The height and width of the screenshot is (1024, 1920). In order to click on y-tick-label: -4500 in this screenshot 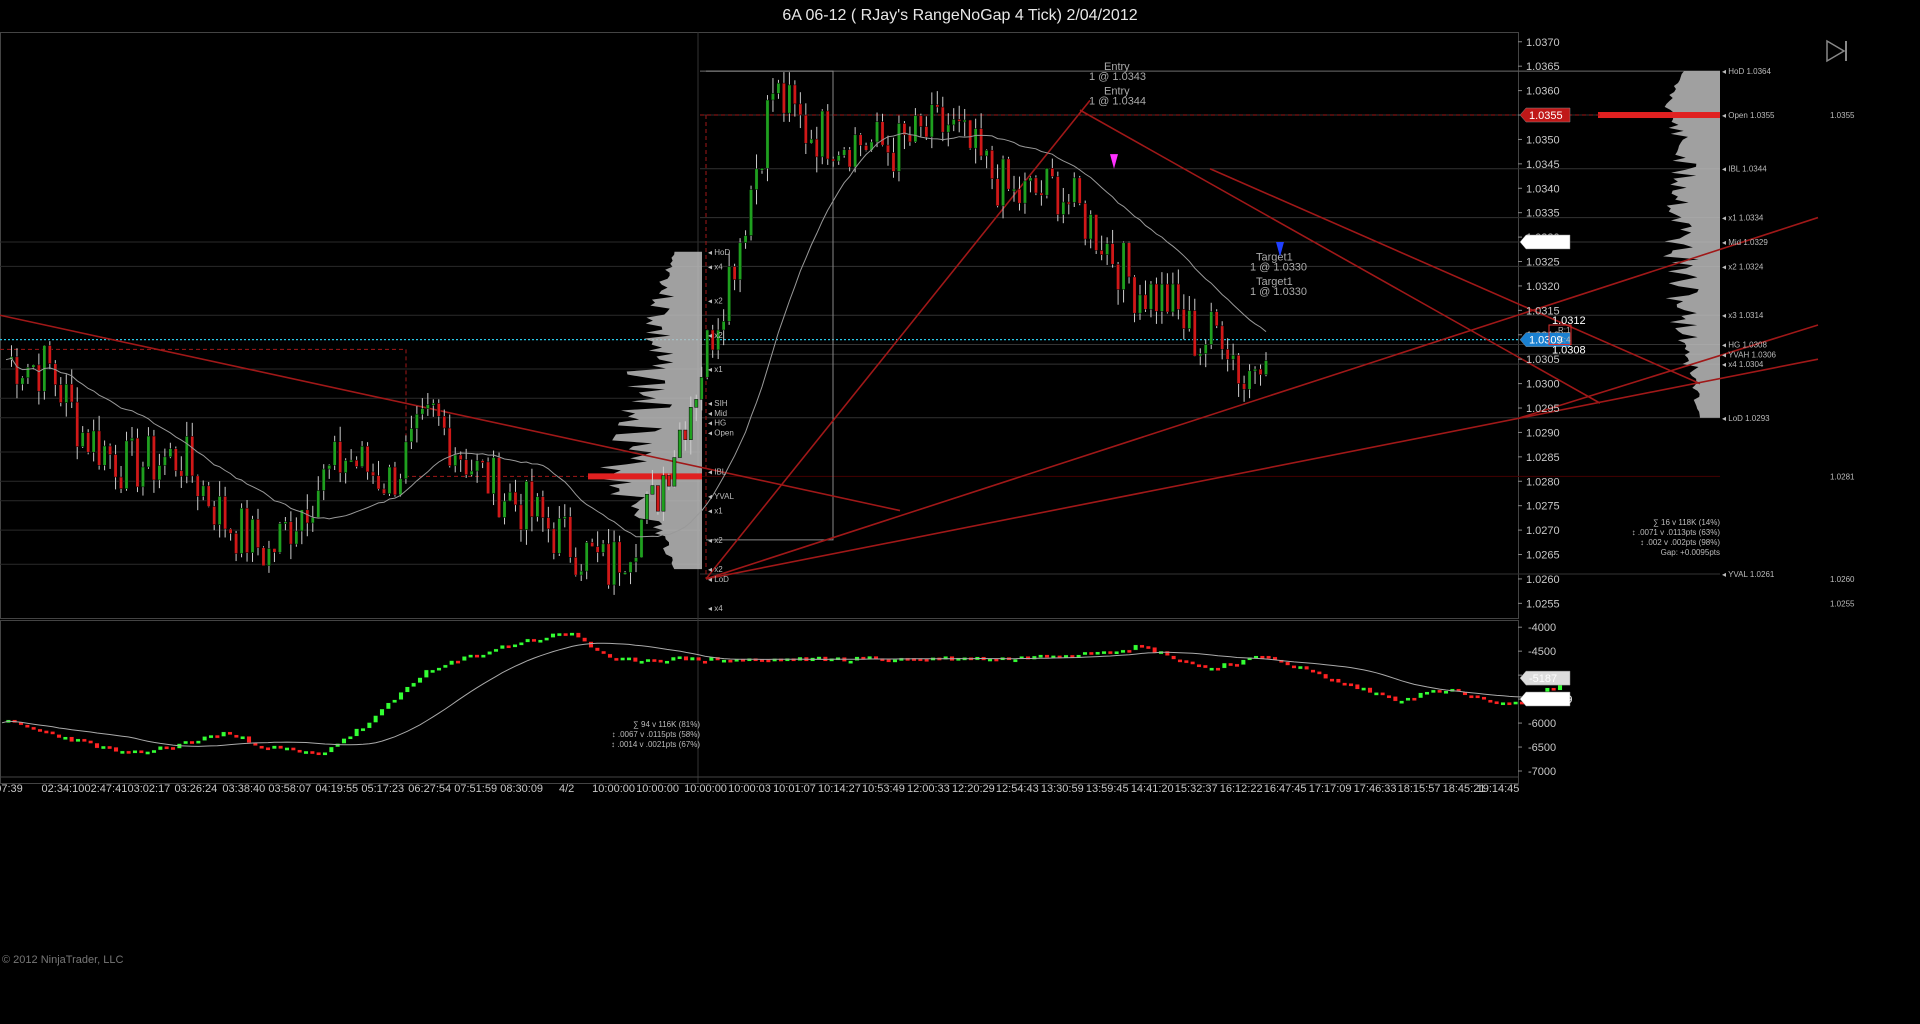, I will do `click(1542, 652)`.